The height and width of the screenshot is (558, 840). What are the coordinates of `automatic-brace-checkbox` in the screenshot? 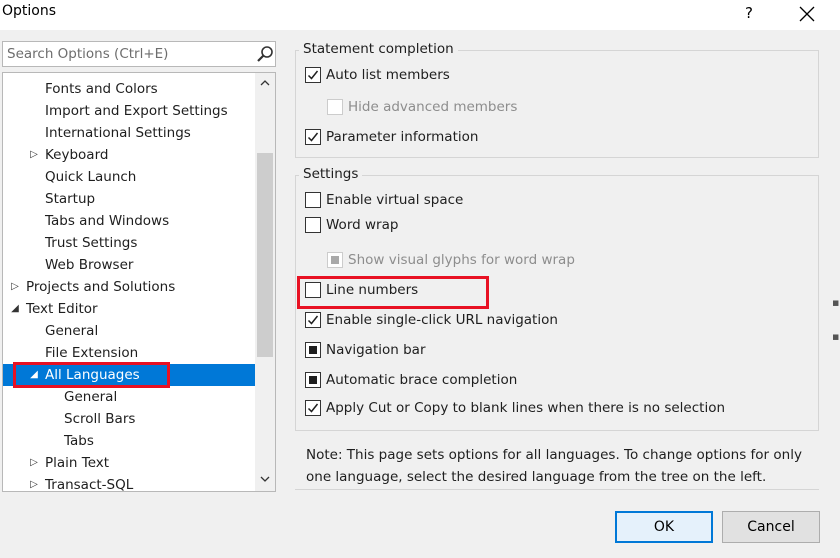 It's located at (313, 380).